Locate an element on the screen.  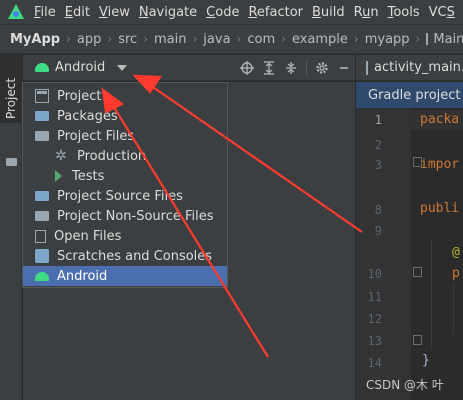
collapse-all-icon is located at coordinates (291, 68).